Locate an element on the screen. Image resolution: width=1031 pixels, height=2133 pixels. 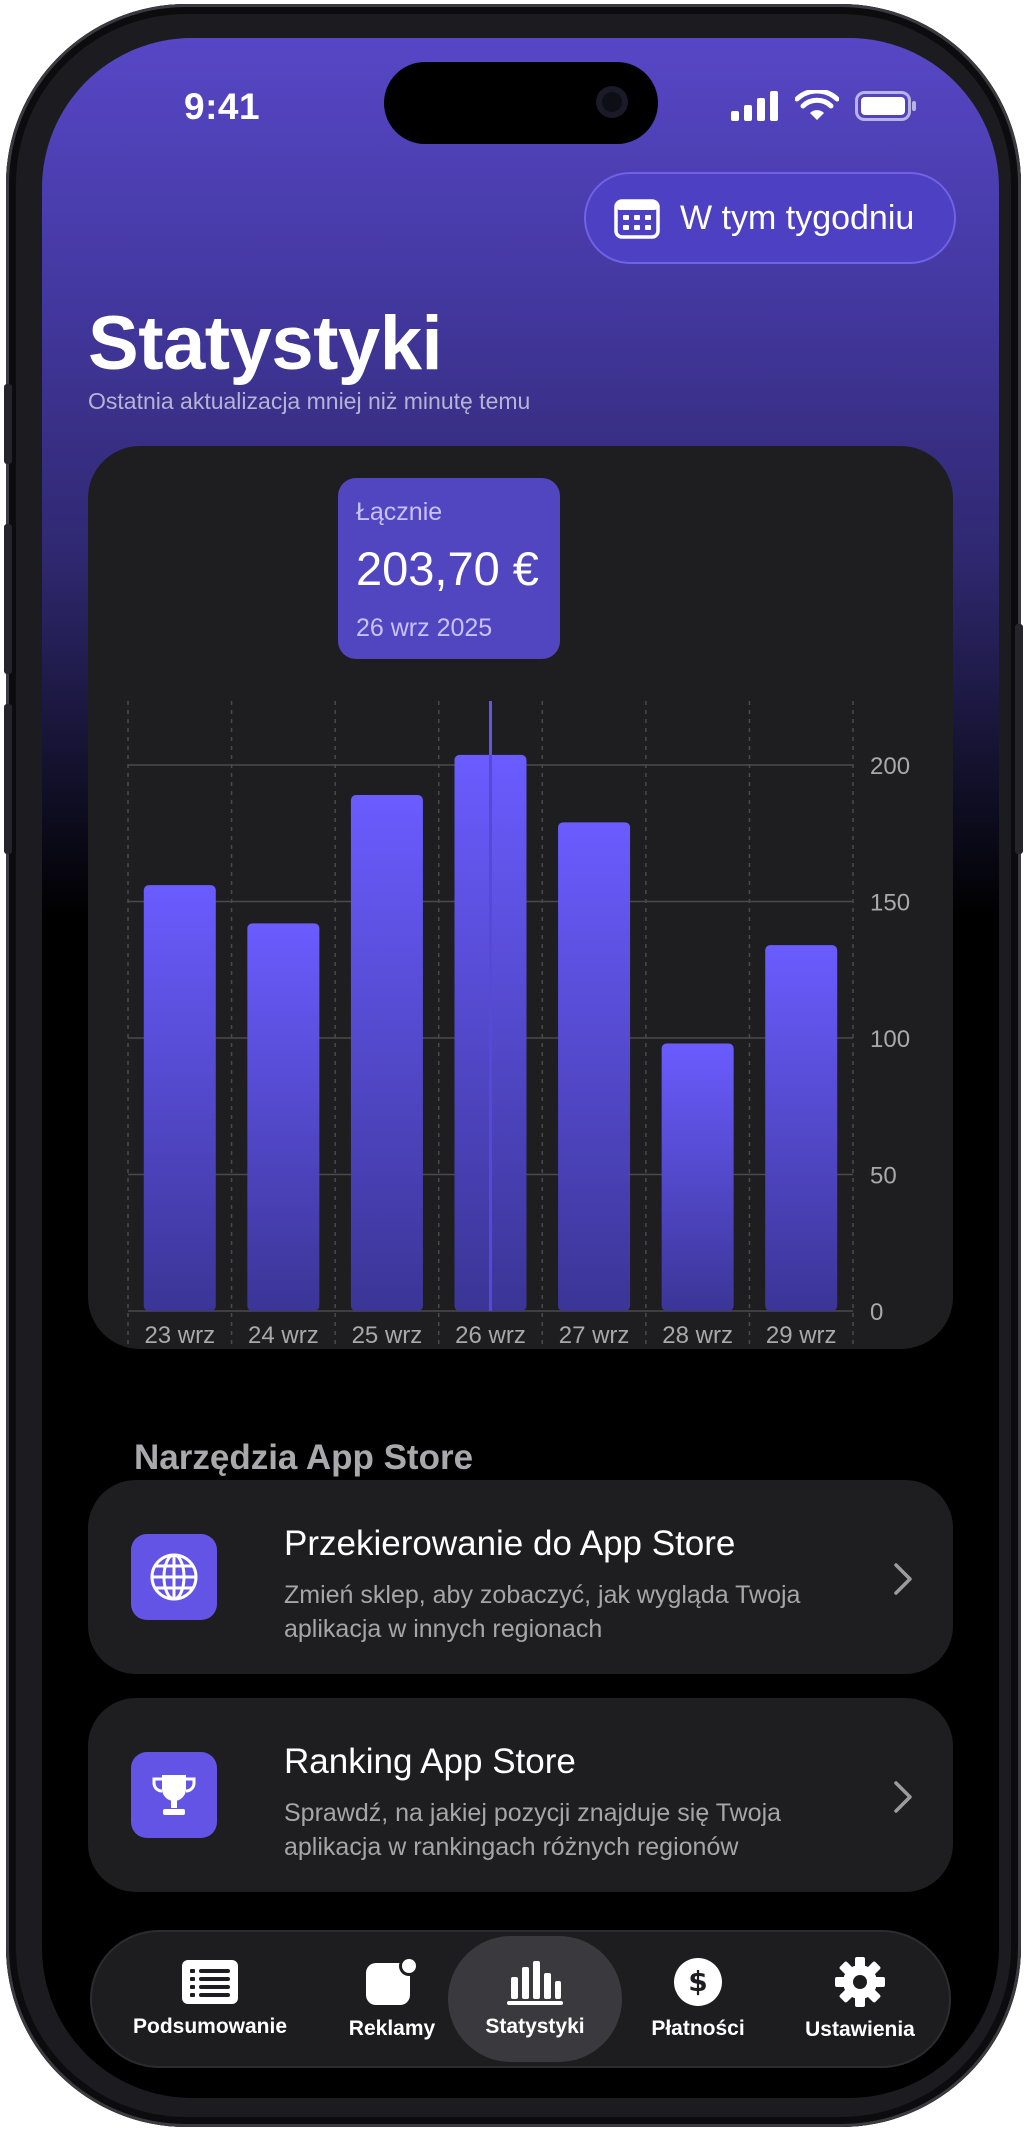
chart-tooltip: Łącznie 203,70 € 26 wrz 2025 is located at coordinates (449, 568).